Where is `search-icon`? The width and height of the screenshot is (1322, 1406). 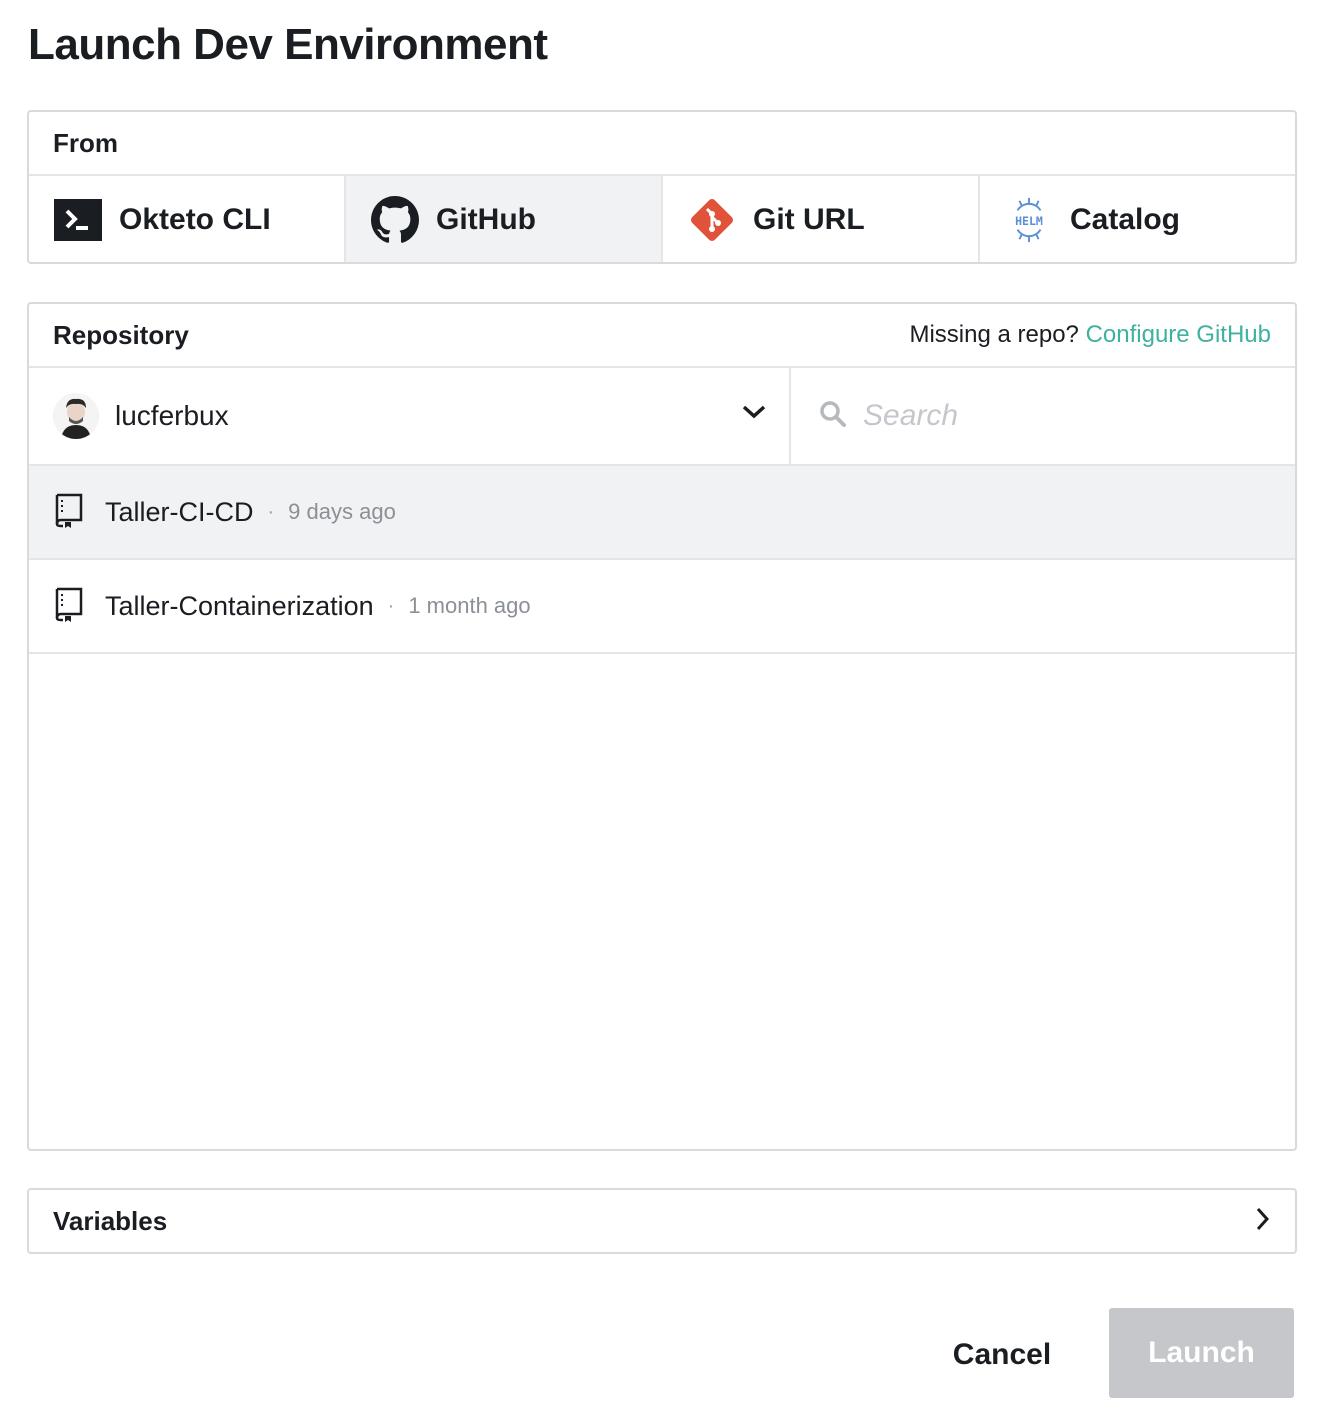
search-icon is located at coordinates (833, 416).